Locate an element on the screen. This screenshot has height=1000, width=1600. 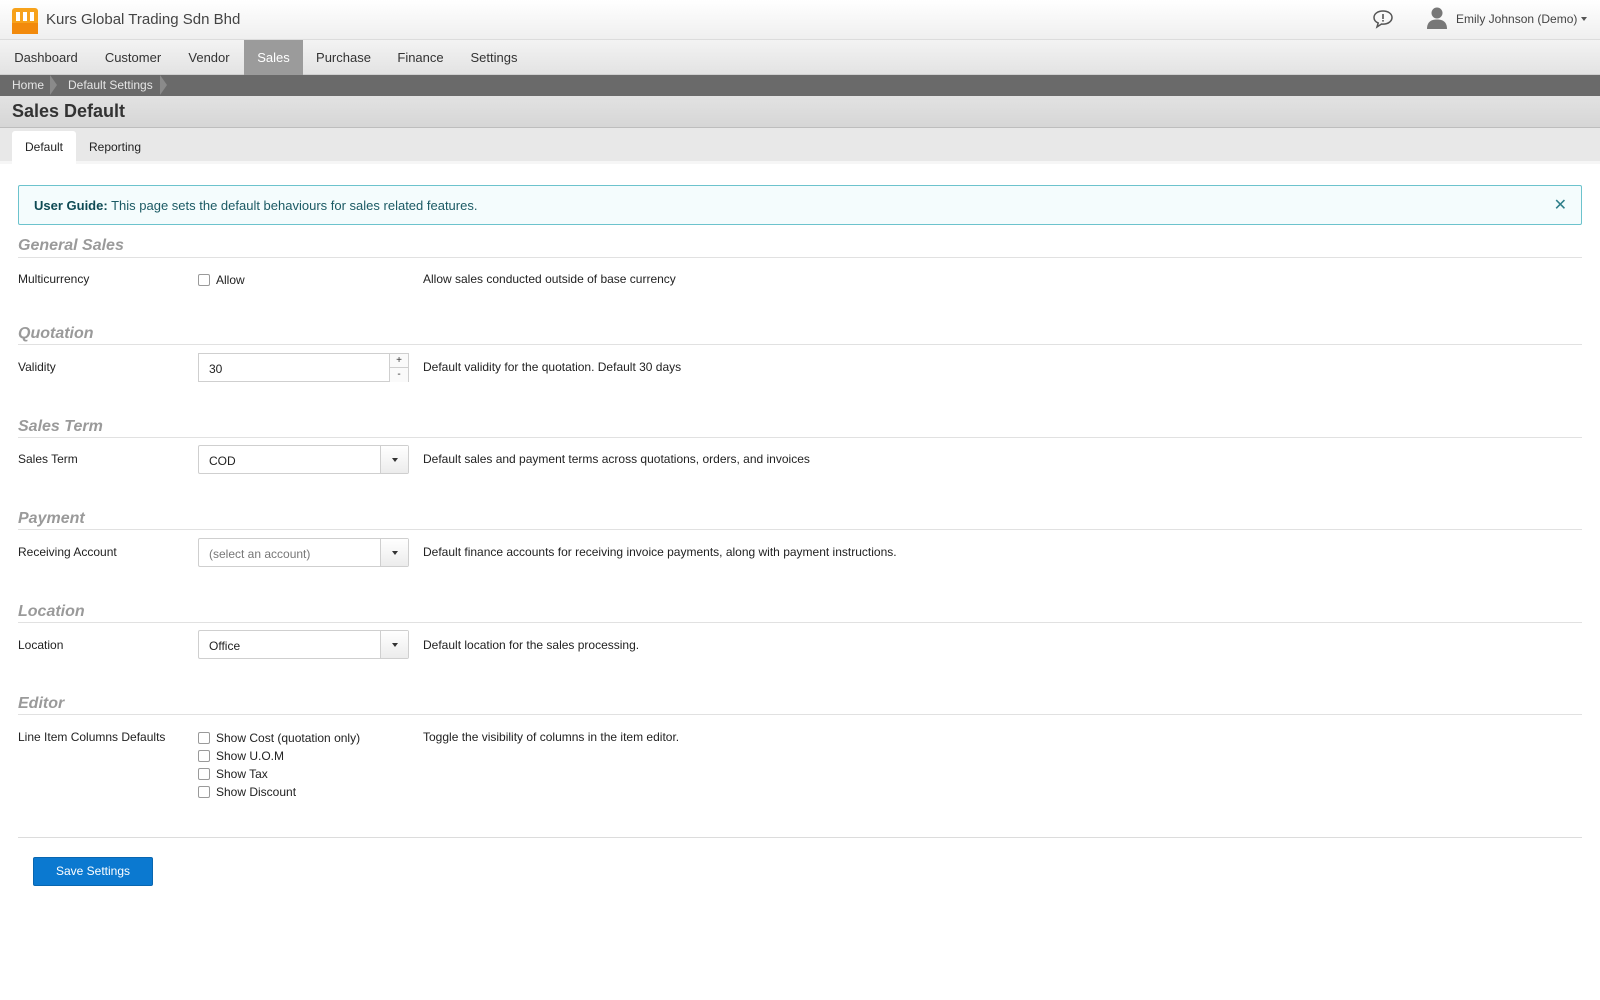
section-title-quotation: Quotation is located at coordinates (56, 333).